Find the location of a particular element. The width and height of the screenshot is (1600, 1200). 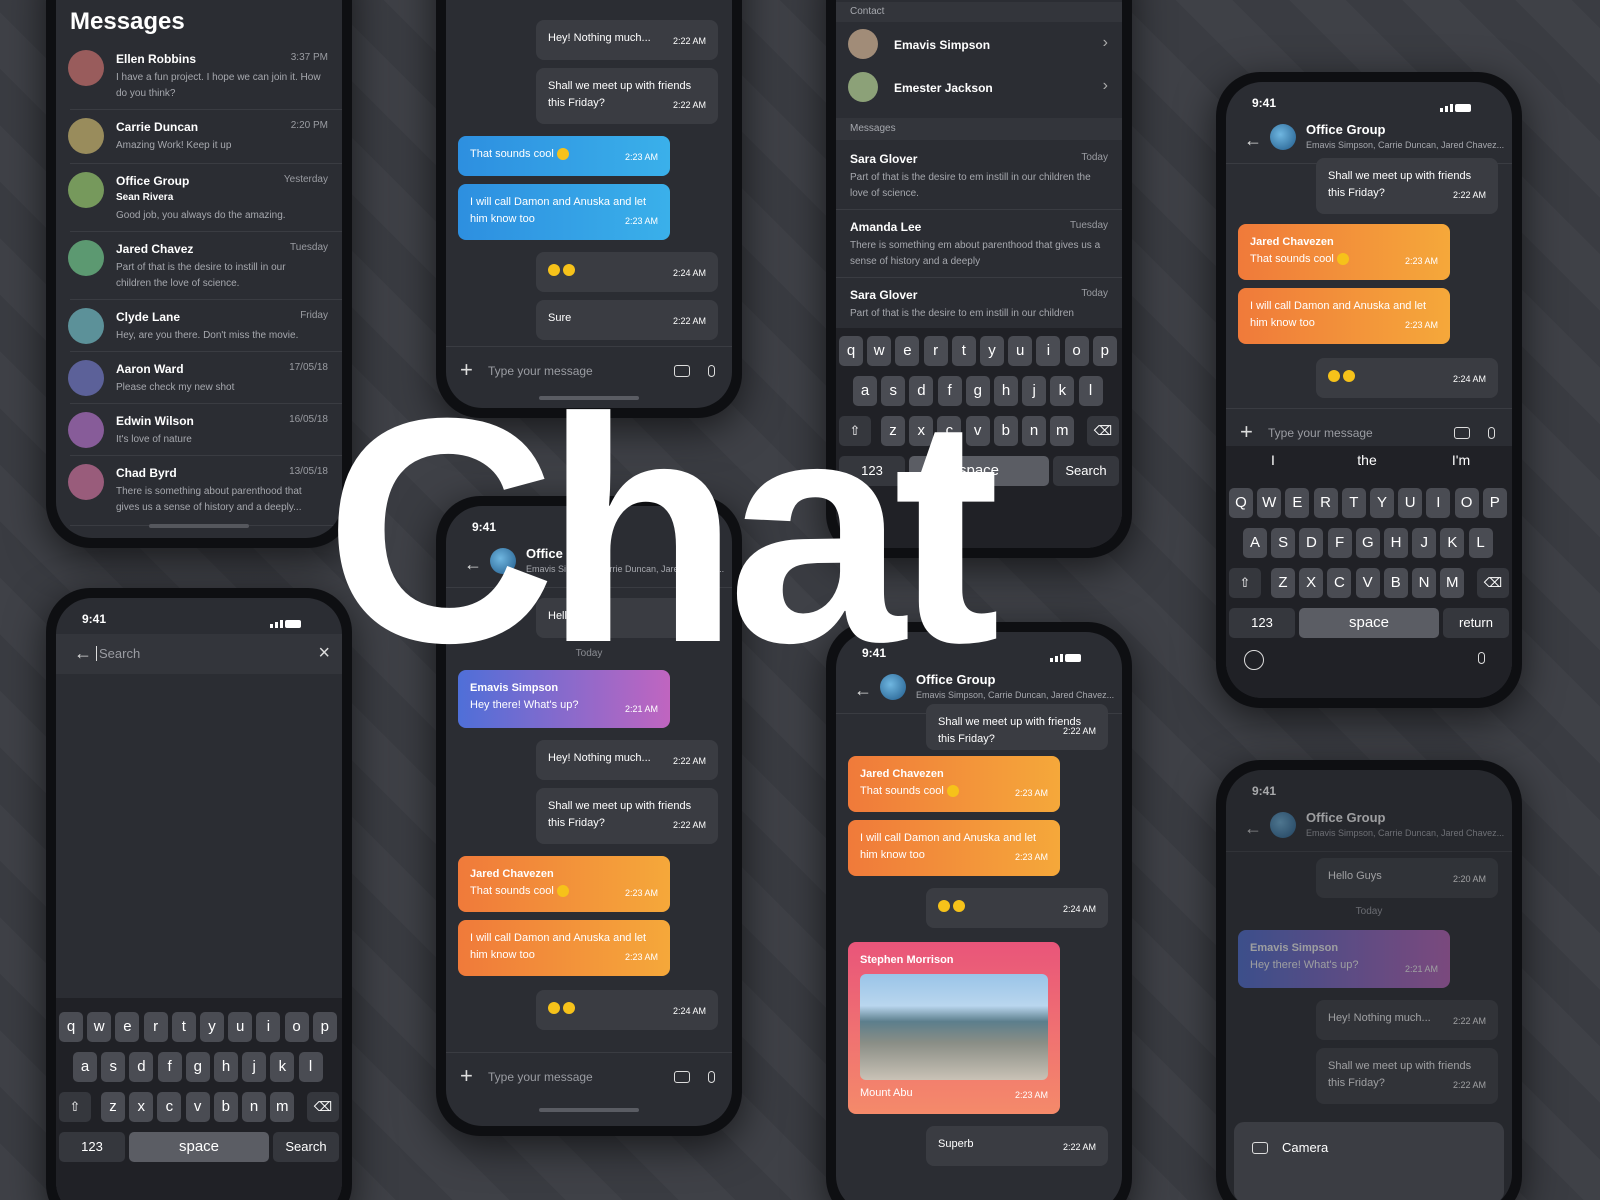

back-arrow-icon: ← is located at coordinates (1253, 140).